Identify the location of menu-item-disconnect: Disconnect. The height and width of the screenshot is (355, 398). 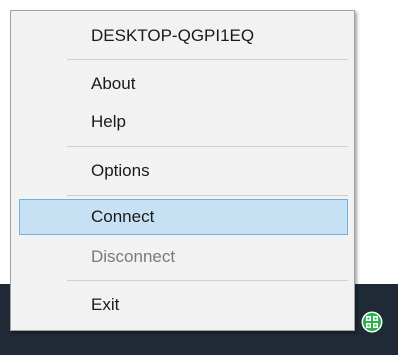
(133, 256).